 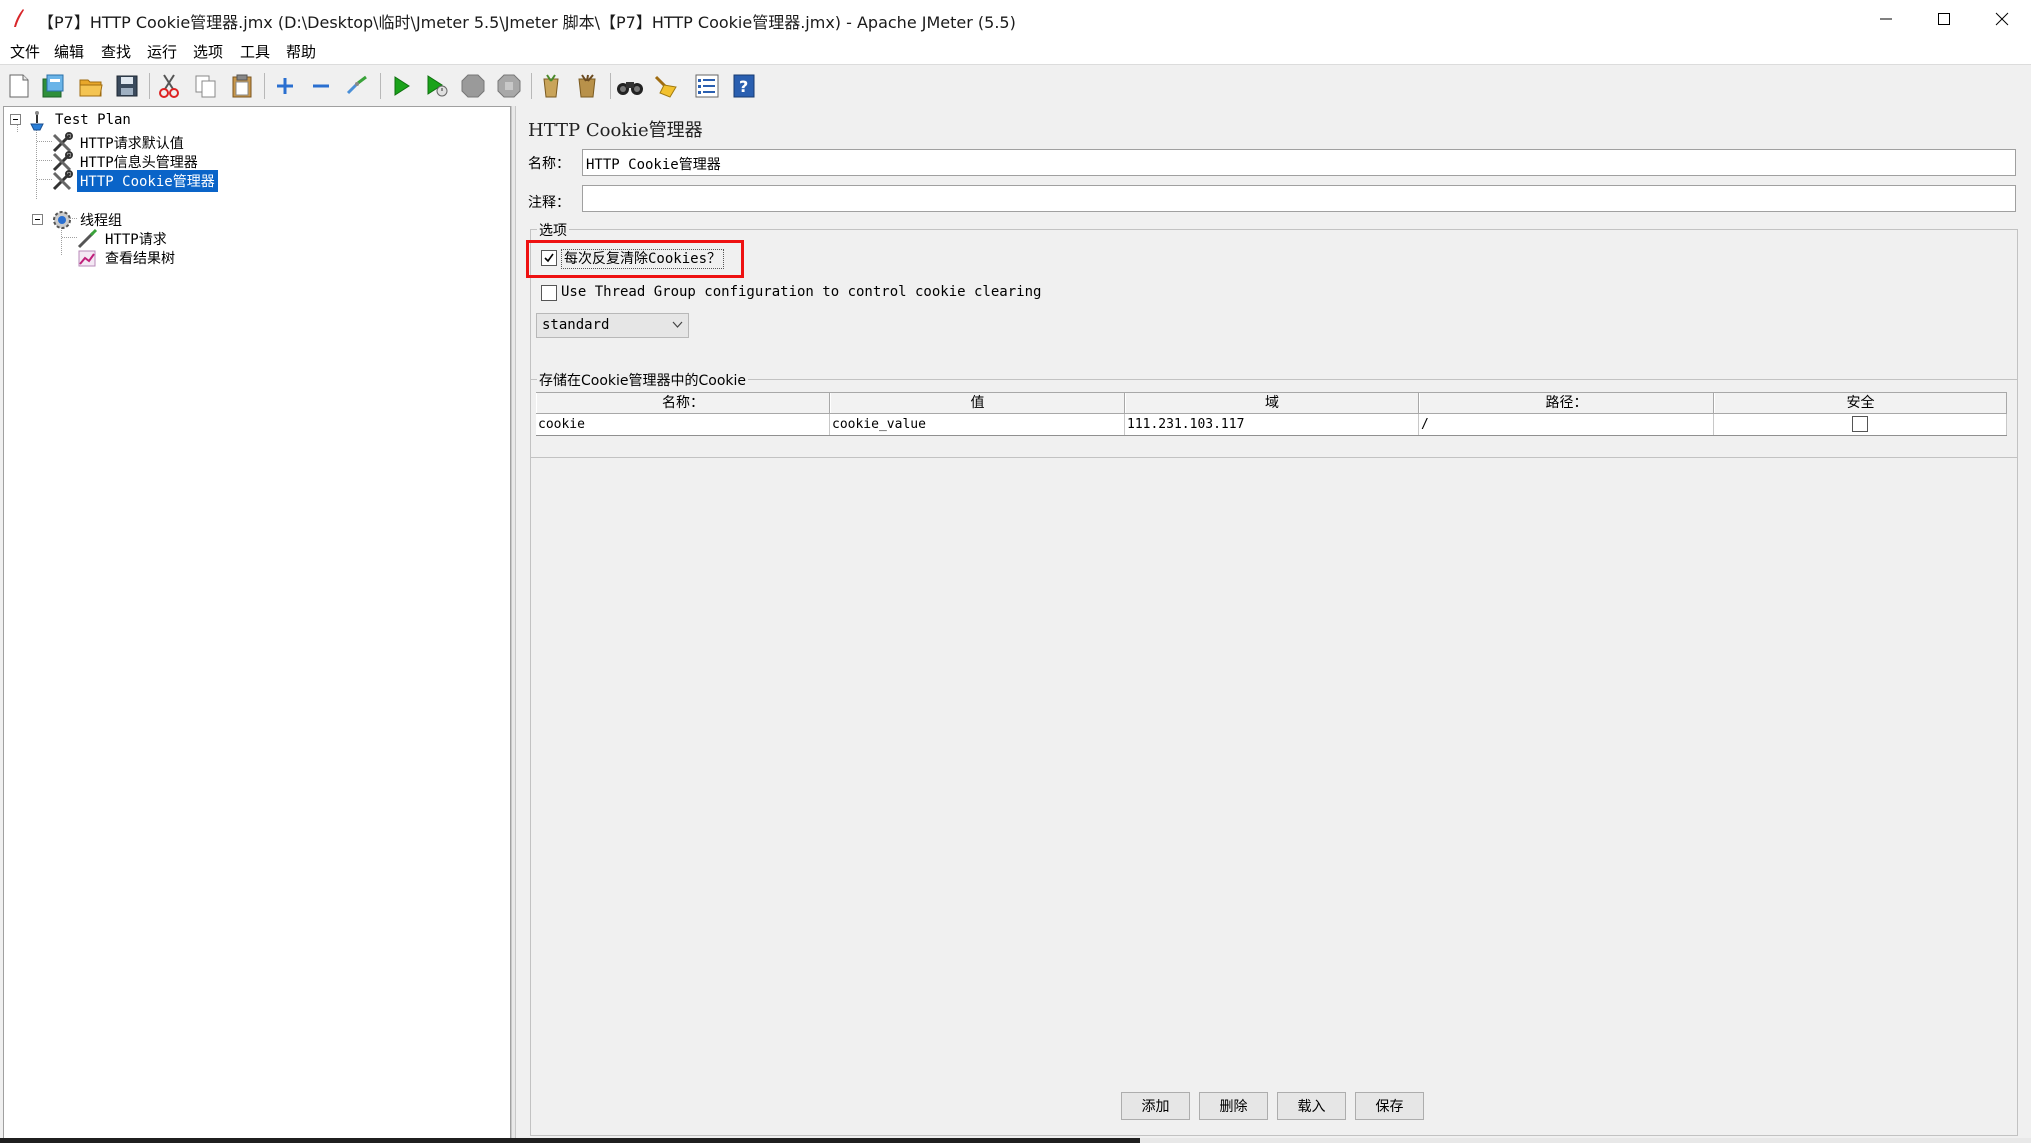 I want to click on copy-button, so click(x=206, y=86).